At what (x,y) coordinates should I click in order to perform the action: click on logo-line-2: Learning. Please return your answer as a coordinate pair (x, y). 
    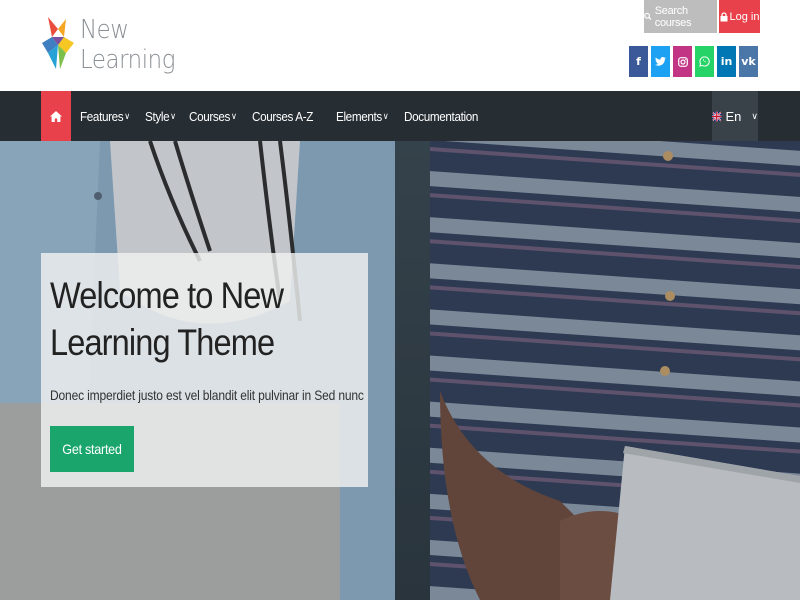
    Looking at the image, I should click on (128, 60).